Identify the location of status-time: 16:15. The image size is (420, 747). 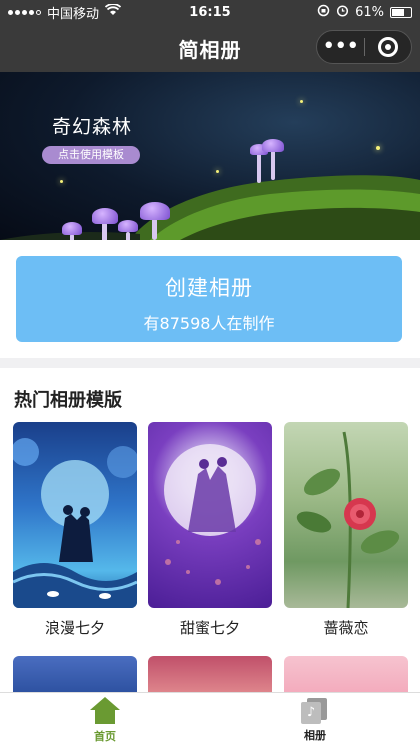
(210, 12).